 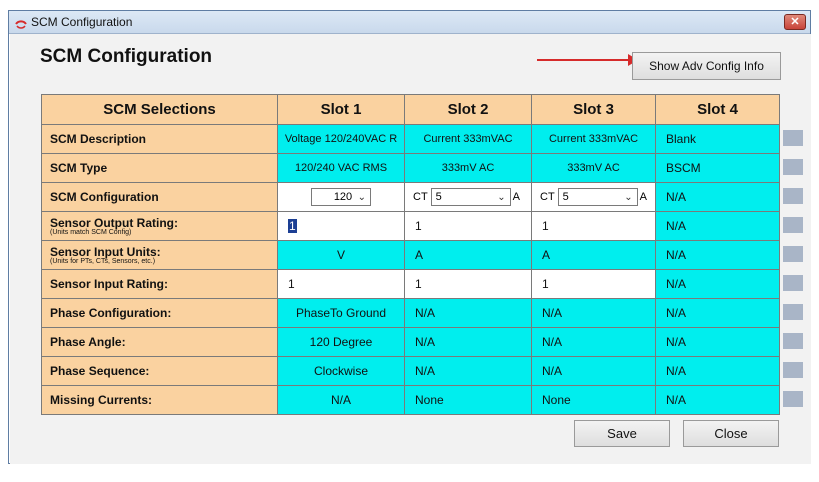 I want to click on slot3-config-cell: CT 5 ⌄ A, so click(x=593, y=197).